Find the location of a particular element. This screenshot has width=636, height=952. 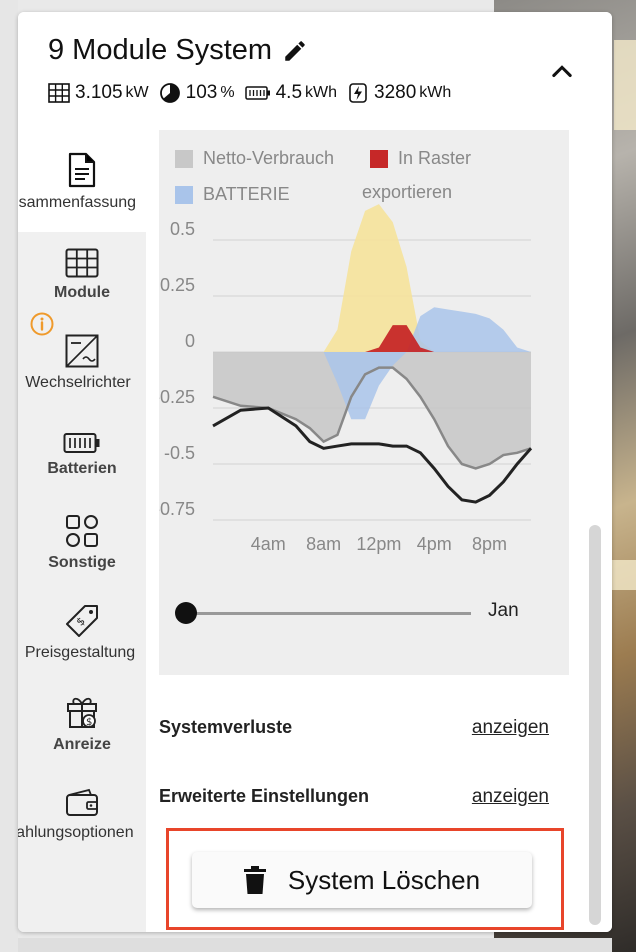

month-slider-handle is located at coordinates (186, 613).